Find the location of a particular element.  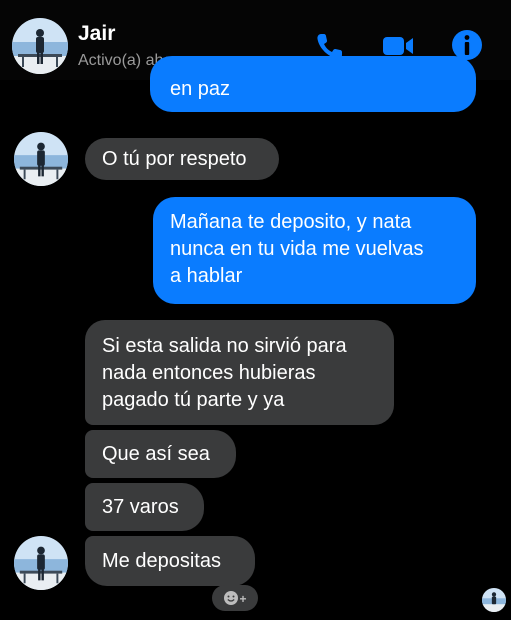

message-text-line: nunca en tu vida me vuelvas is located at coordinates (297, 249).